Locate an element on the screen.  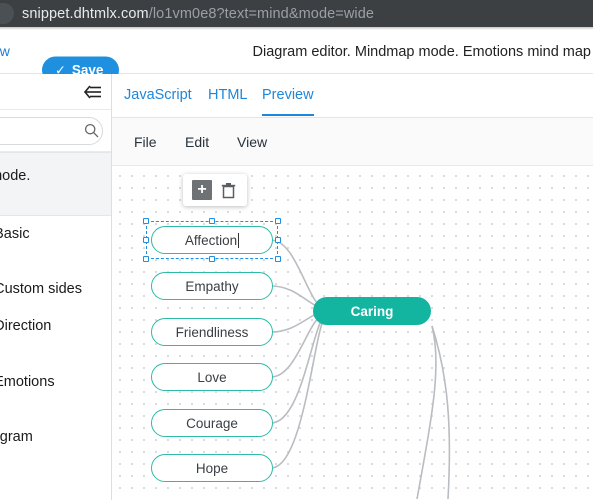
sidebar-item-custom-sides: e. Custom sides is located at coordinates (55, 289).